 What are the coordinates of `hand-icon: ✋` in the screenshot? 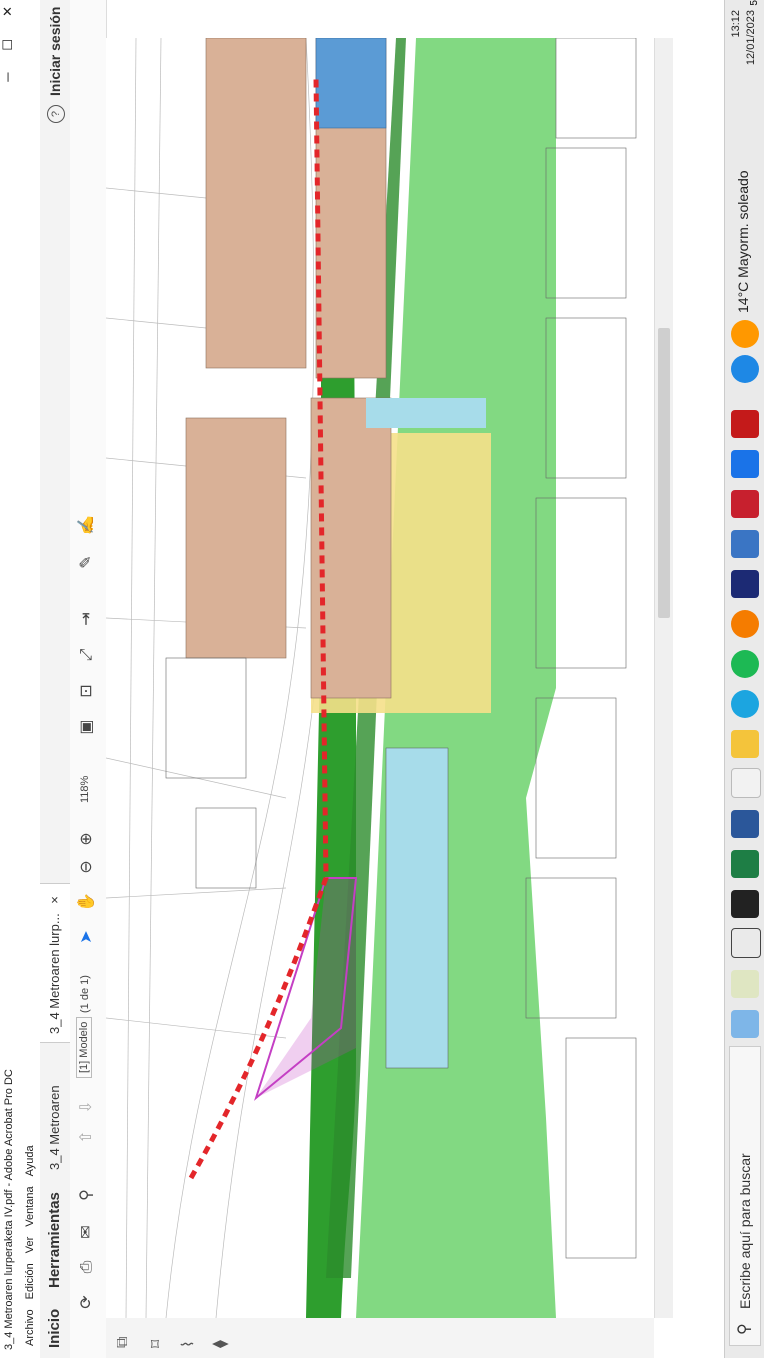 It's located at (87, 902).